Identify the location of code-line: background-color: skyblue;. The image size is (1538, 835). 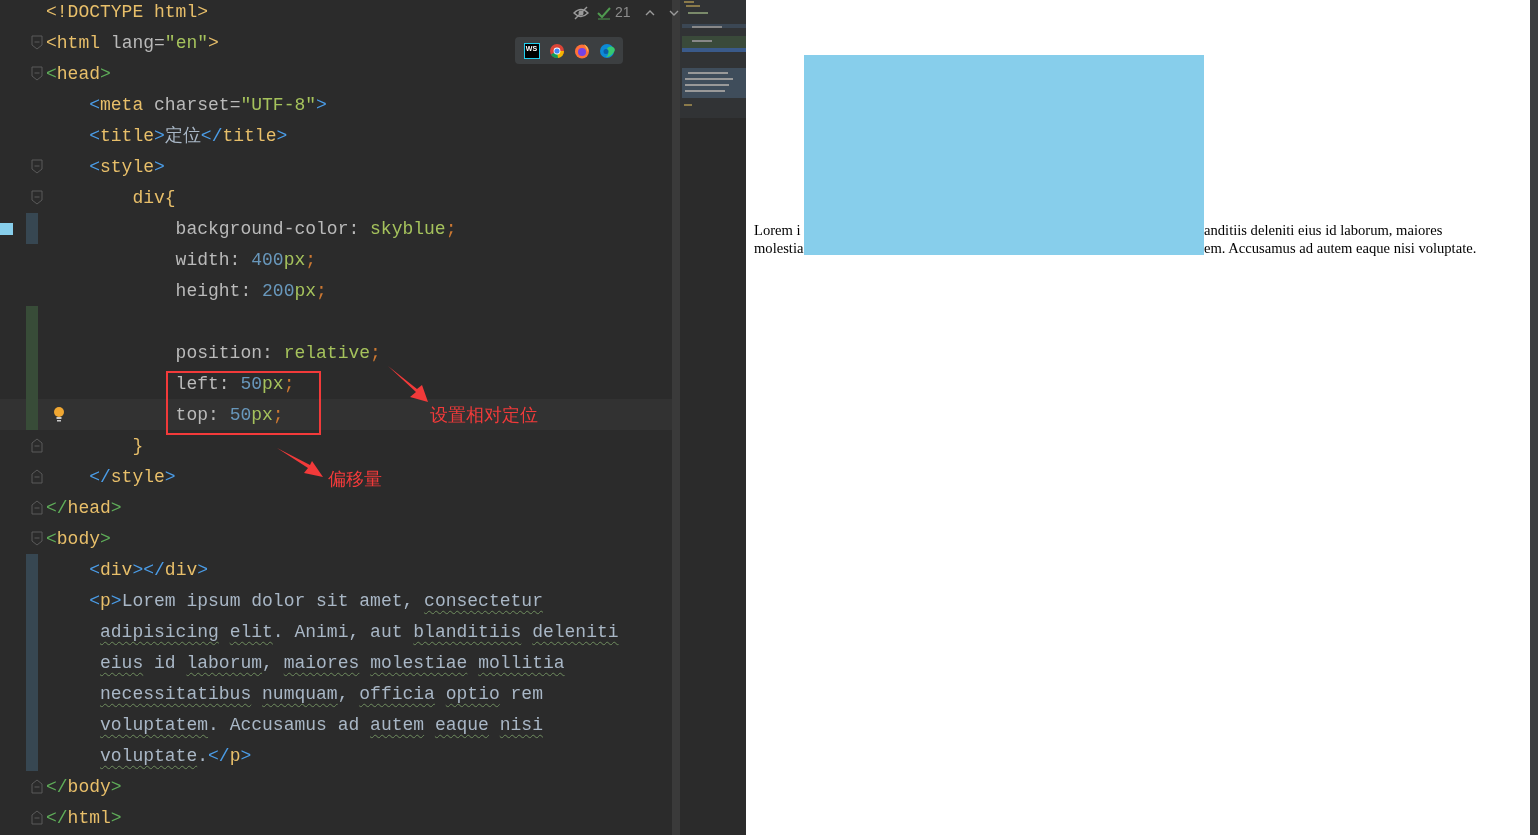
(316, 228).